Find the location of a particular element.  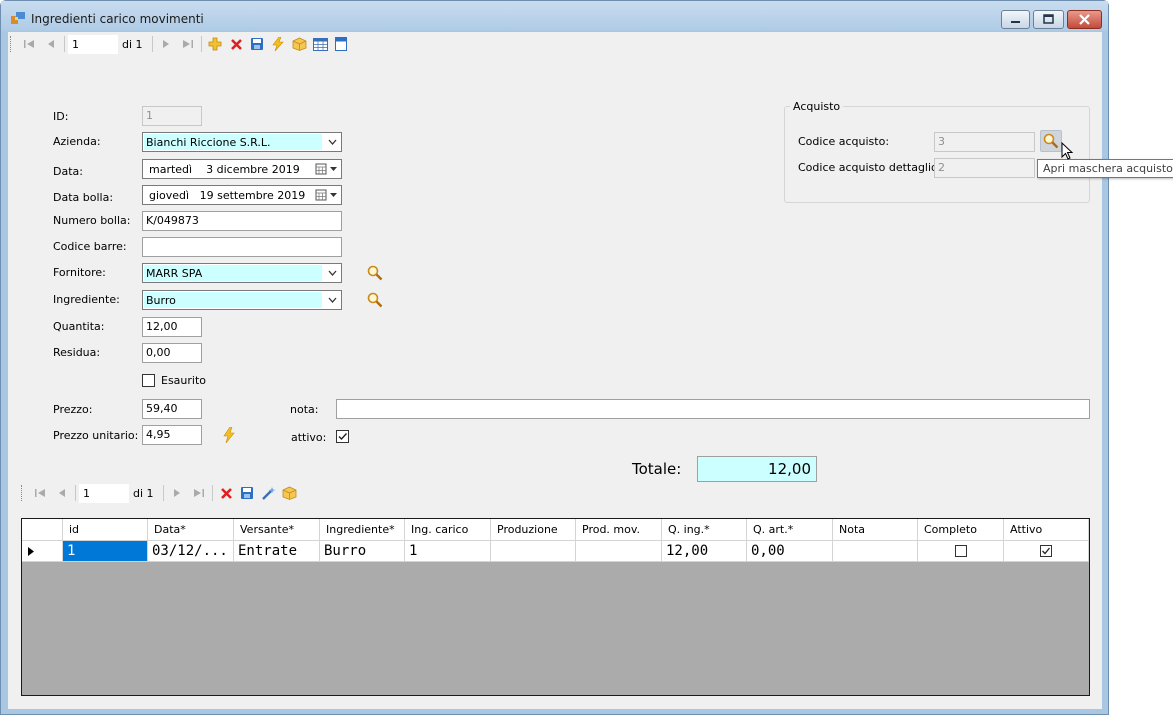

data-picker: martedì 3 dicembre 2019 is located at coordinates (242, 169).